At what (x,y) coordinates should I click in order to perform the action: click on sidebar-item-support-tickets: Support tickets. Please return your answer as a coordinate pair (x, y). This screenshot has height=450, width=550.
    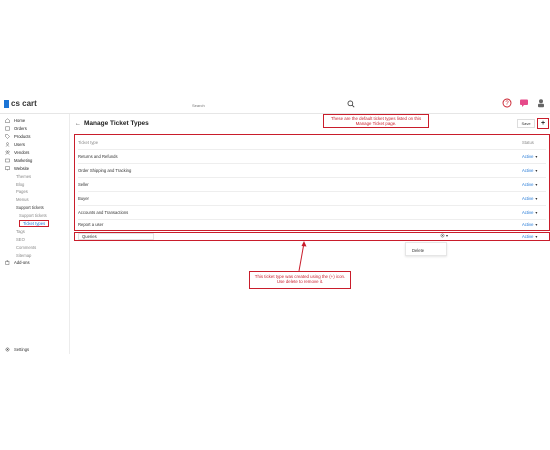
    Looking at the image, I should click on (34, 208).